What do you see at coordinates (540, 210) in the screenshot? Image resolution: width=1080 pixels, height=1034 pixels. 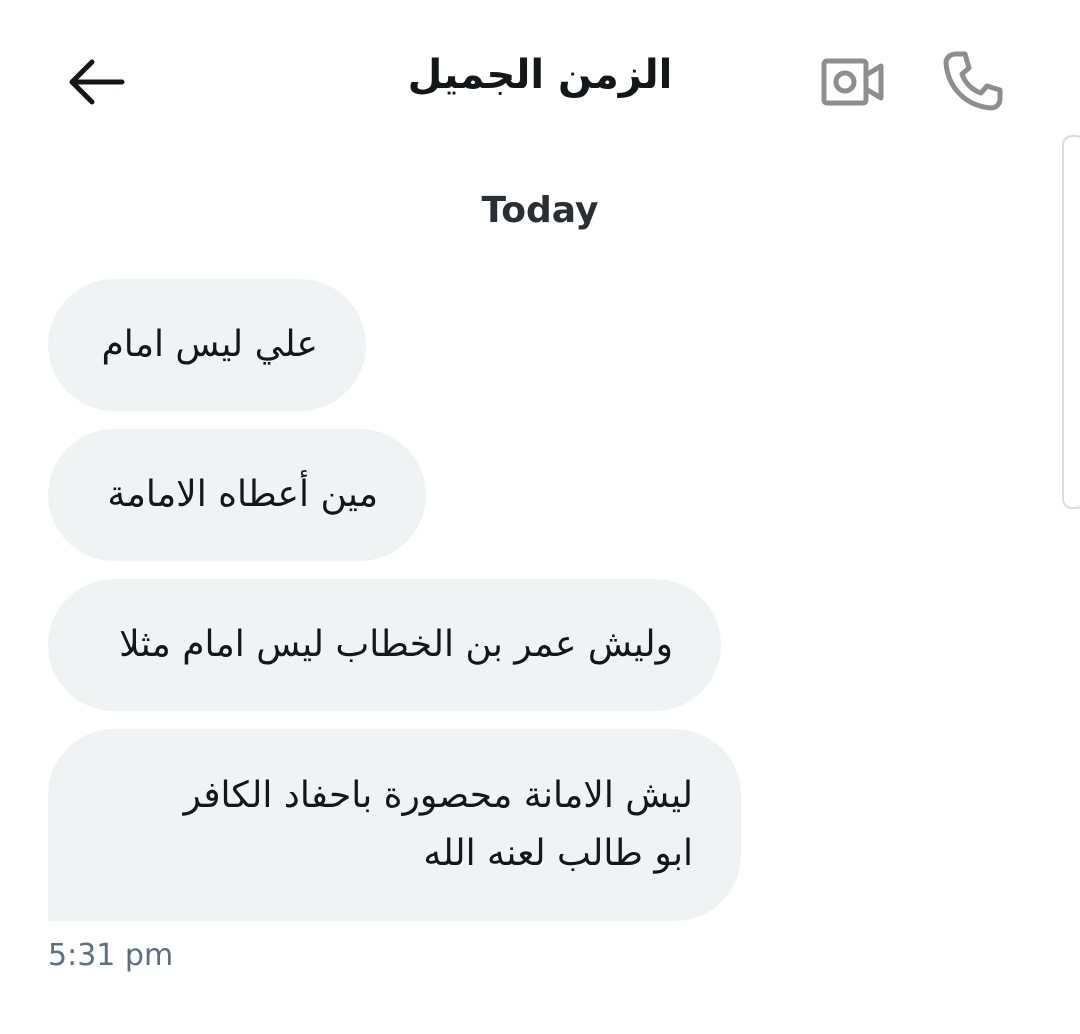 I see `day-separator: Today` at bounding box center [540, 210].